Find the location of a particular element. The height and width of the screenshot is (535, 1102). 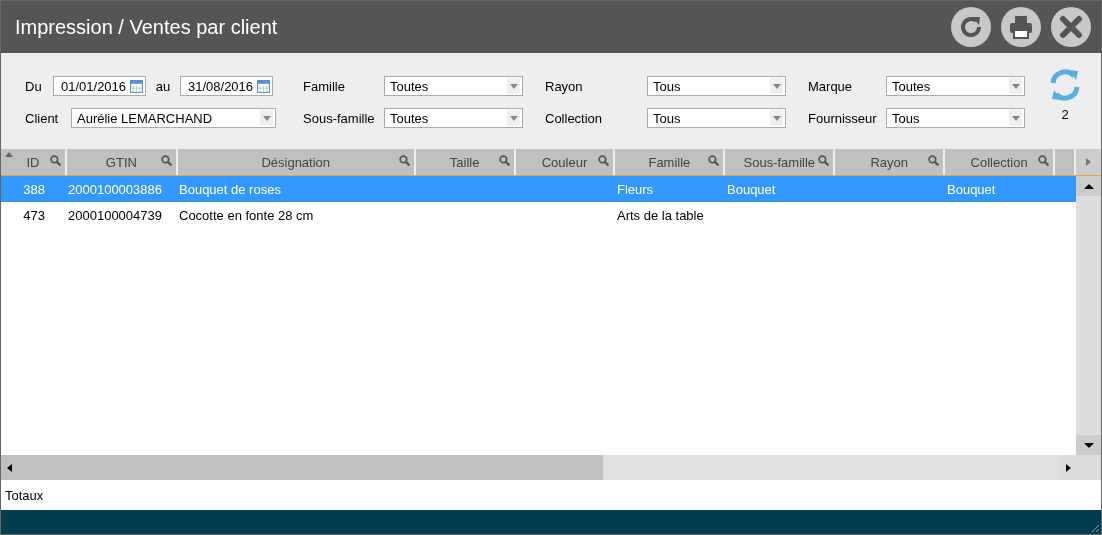

column-header: Taille is located at coordinates (465, 162).